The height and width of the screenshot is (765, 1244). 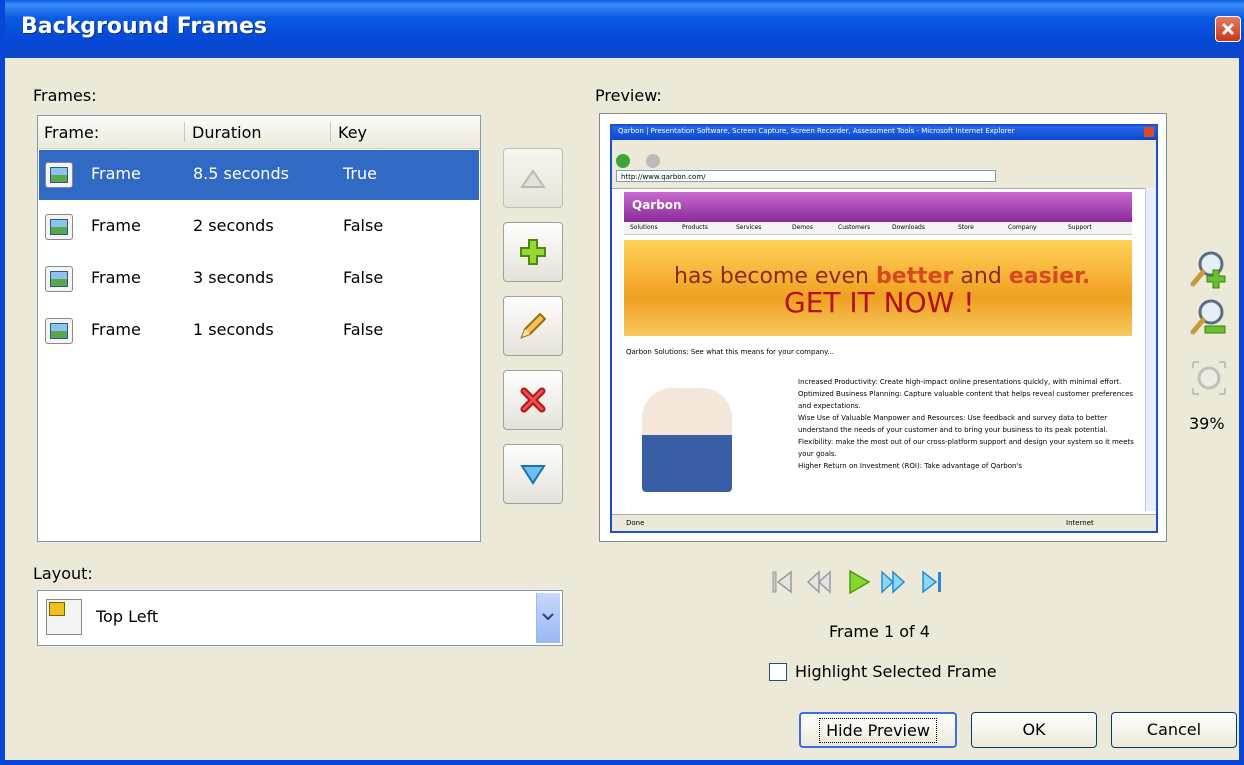 What do you see at coordinates (227, 132) in the screenshot?
I see `column-header-duration: Duration` at bounding box center [227, 132].